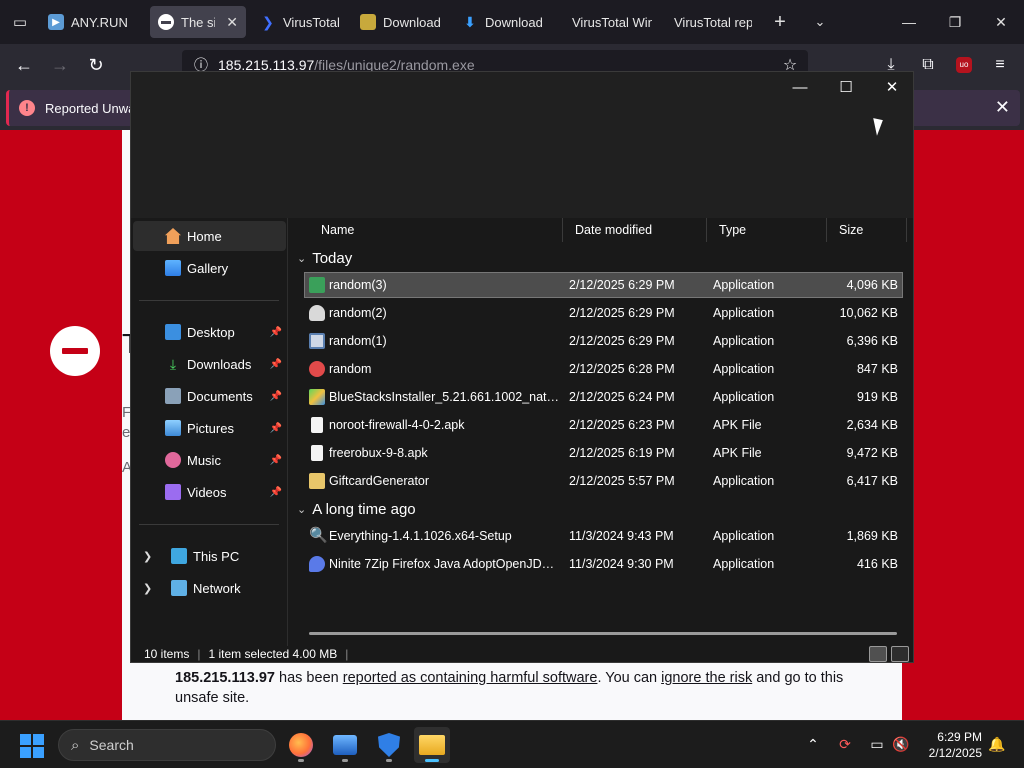  What do you see at coordinates (800, 87) in the screenshot?
I see `explorer-minimize-icon: —` at bounding box center [800, 87].